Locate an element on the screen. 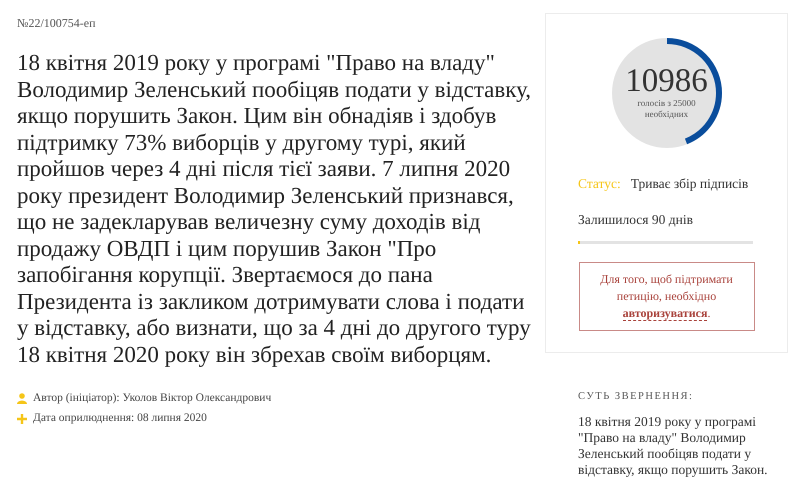  meta-text: Дата оприлюднення: 08 липня 2020 is located at coordinates (120, 418).